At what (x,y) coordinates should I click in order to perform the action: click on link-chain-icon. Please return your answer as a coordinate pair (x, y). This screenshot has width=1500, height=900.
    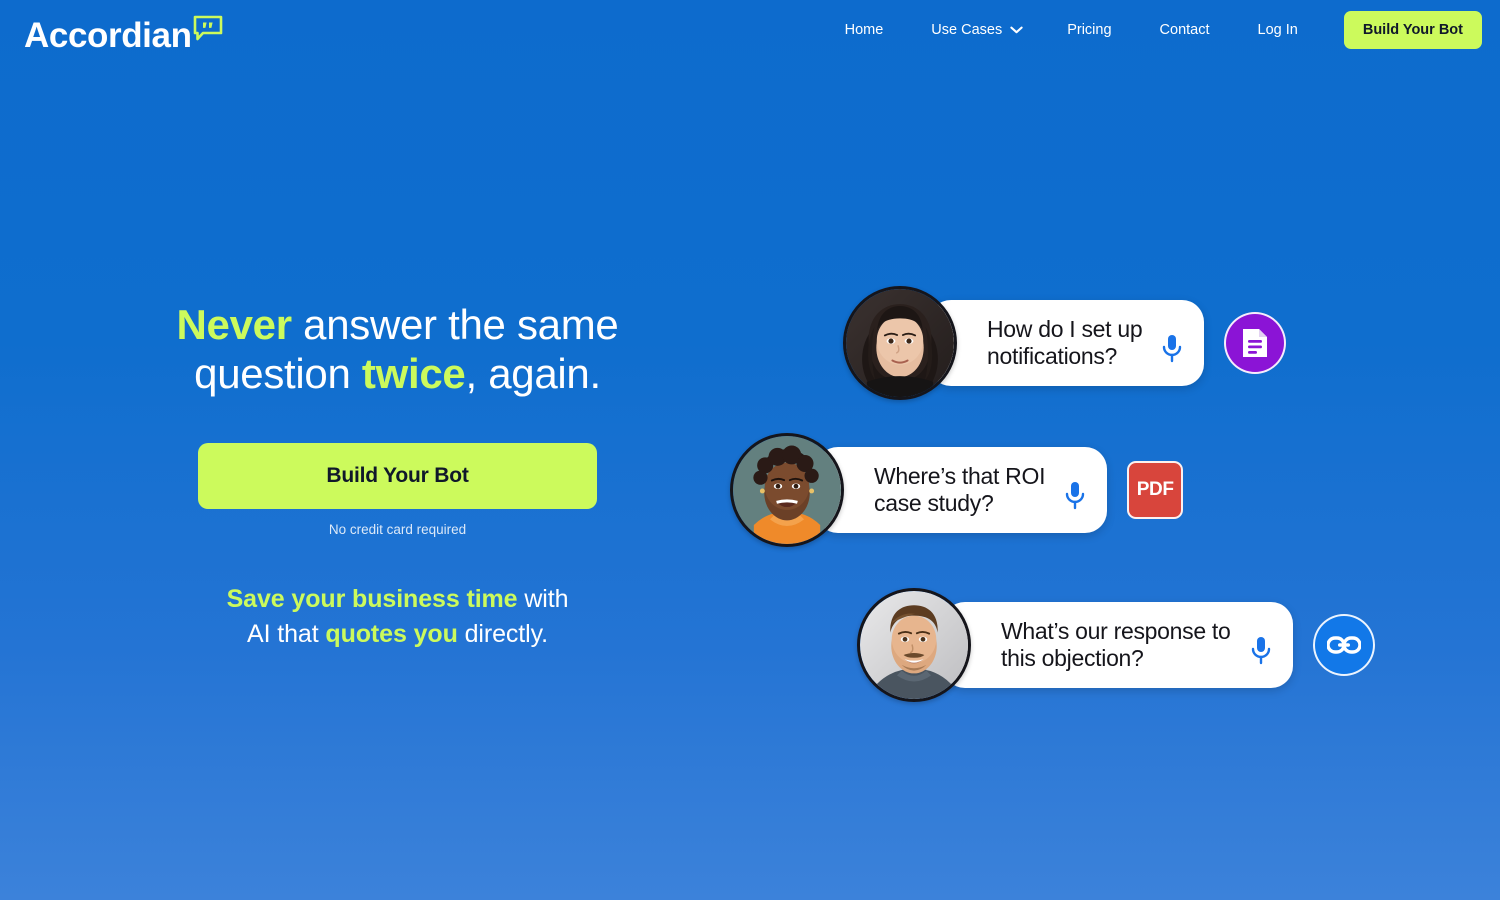
    Looking at the image, I should click on (1343, 645).